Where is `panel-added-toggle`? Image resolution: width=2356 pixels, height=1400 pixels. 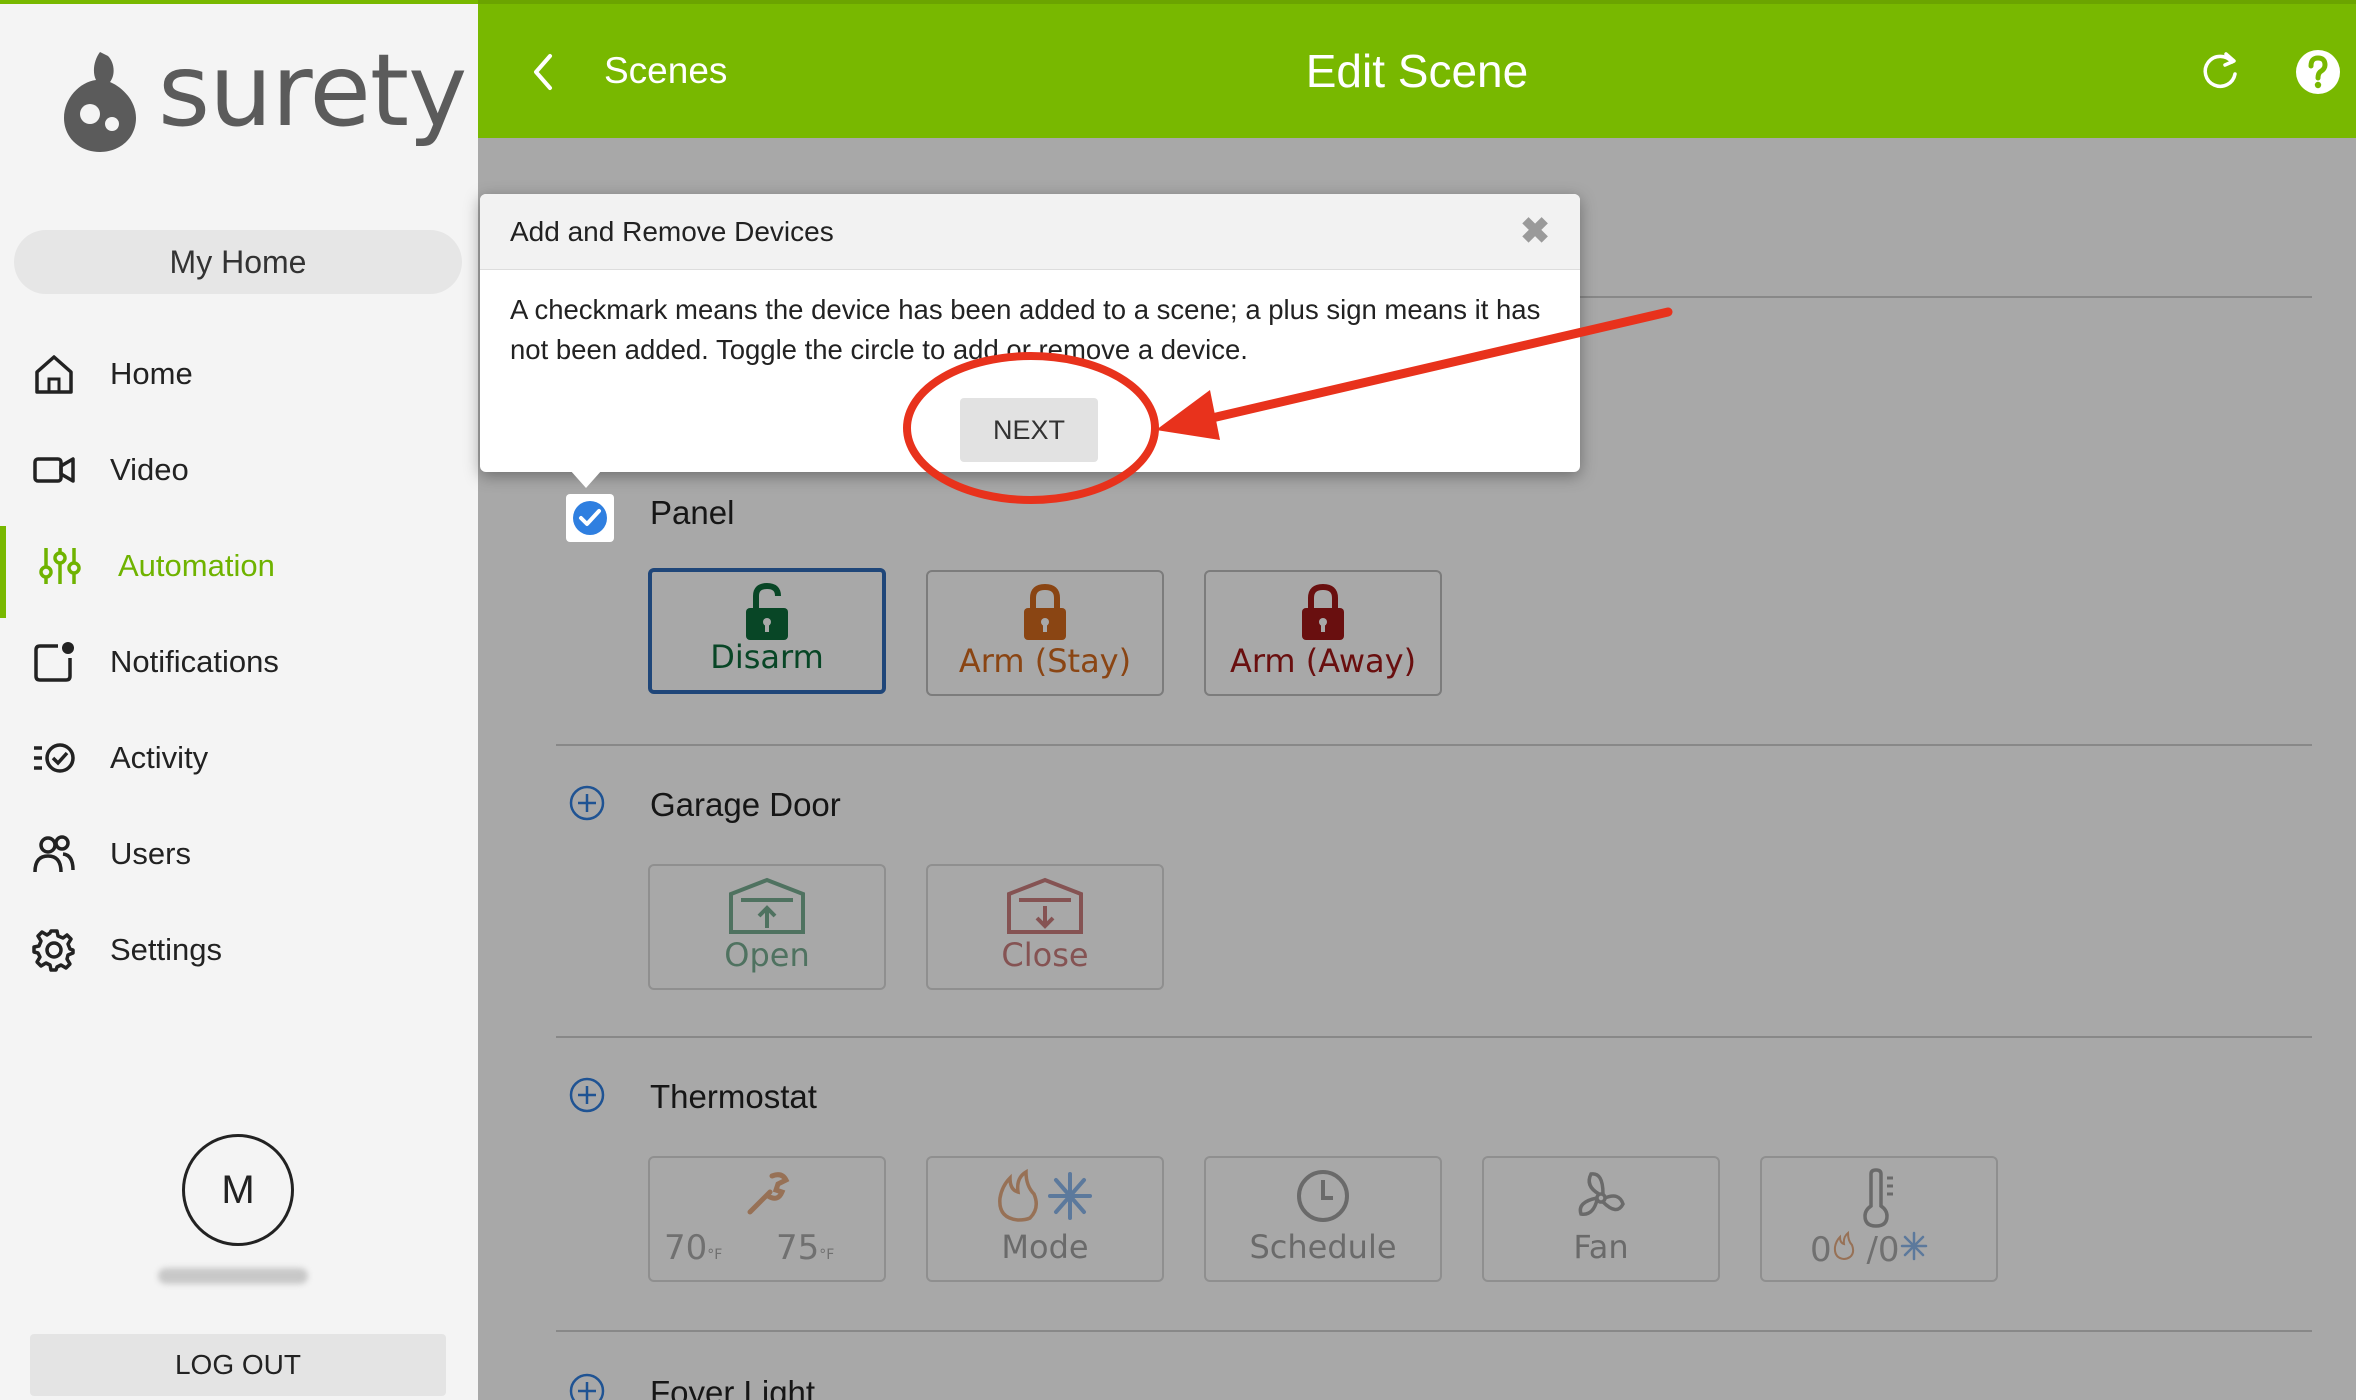
panel-added-toggle is located at coordinates (590, 518).